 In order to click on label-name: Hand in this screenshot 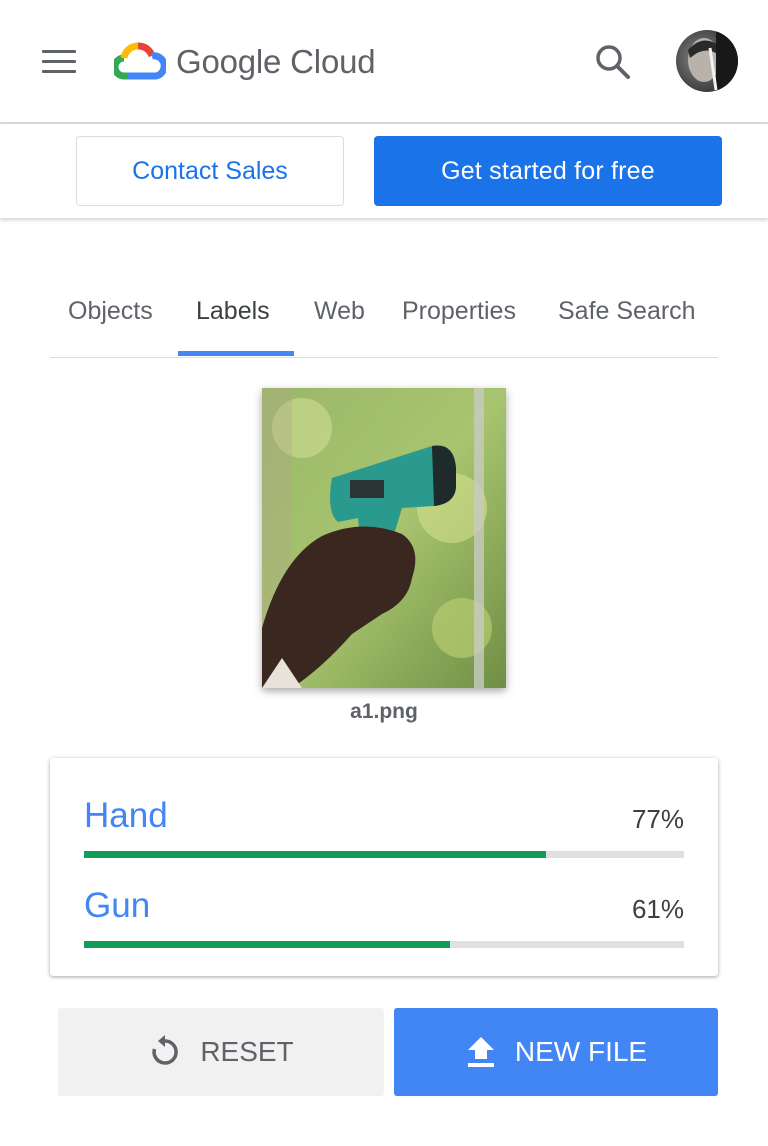, I will do `click(126, 815)`.